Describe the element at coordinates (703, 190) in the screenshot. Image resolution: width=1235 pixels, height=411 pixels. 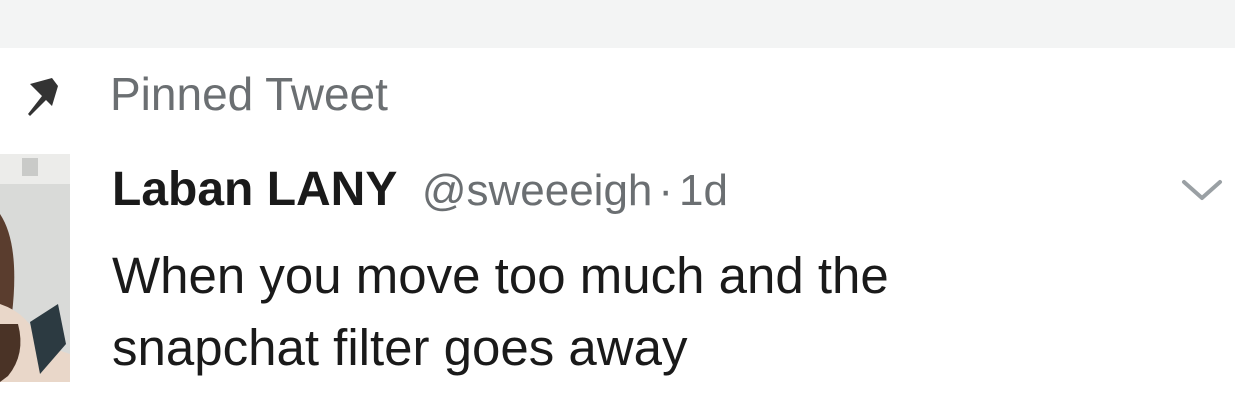
I see `tweet-timestamp: 1d` at that location.